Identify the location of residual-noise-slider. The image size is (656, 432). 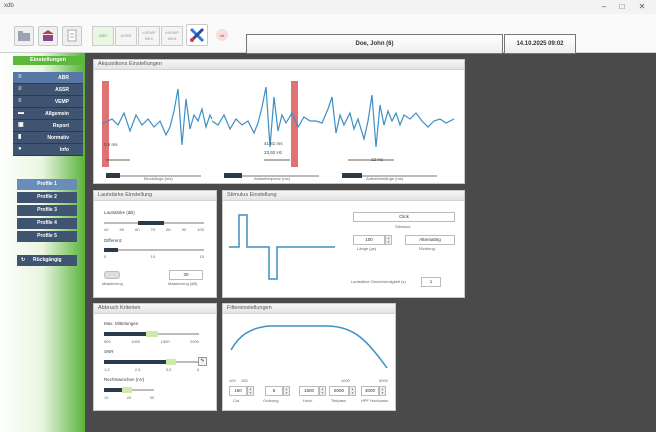
(113, 390).